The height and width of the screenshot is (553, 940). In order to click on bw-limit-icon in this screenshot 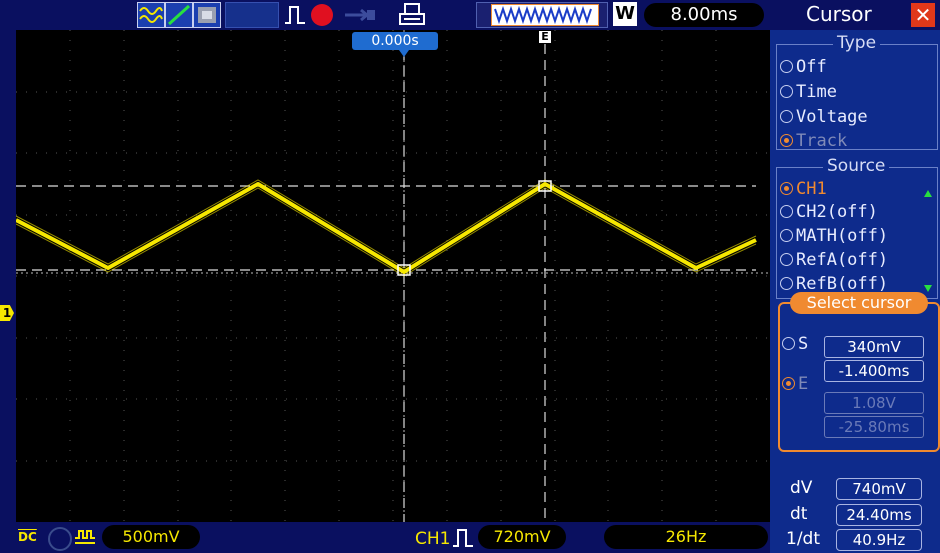, I will do `click(60, 539)`.